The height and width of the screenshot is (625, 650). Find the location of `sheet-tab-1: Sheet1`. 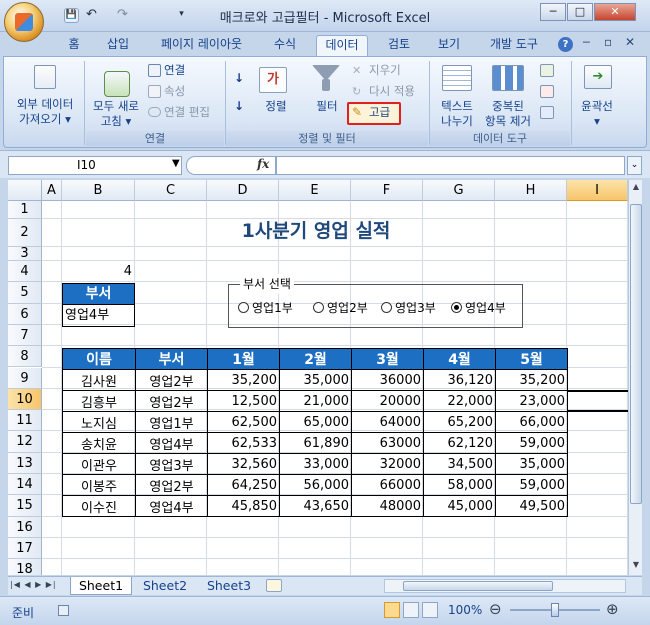

sheet-tab-1: Sheet1 is located at coordinates (101, 586).